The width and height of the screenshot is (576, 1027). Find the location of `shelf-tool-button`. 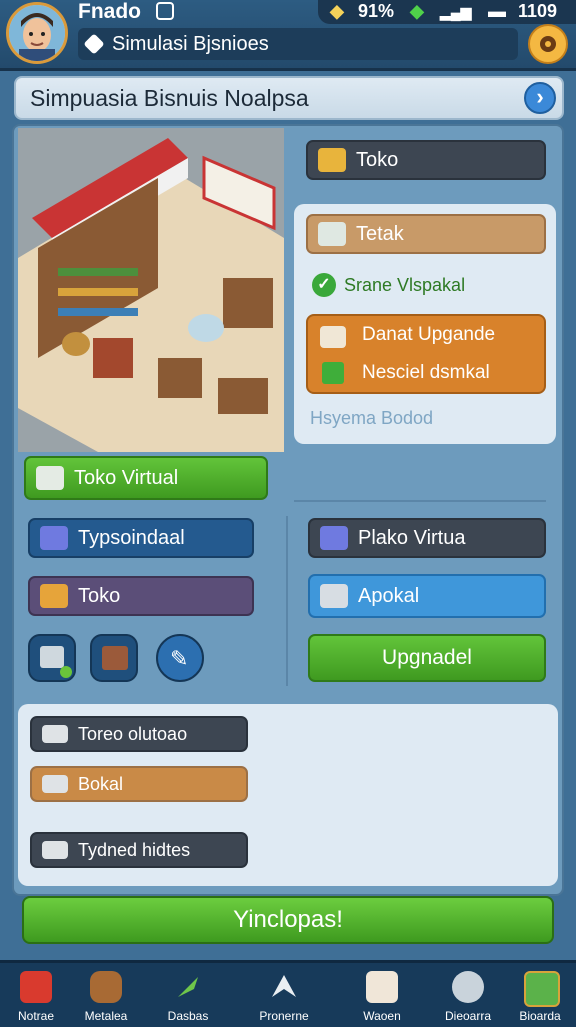

shelf-tool-button is located at coordinates (52, 658).